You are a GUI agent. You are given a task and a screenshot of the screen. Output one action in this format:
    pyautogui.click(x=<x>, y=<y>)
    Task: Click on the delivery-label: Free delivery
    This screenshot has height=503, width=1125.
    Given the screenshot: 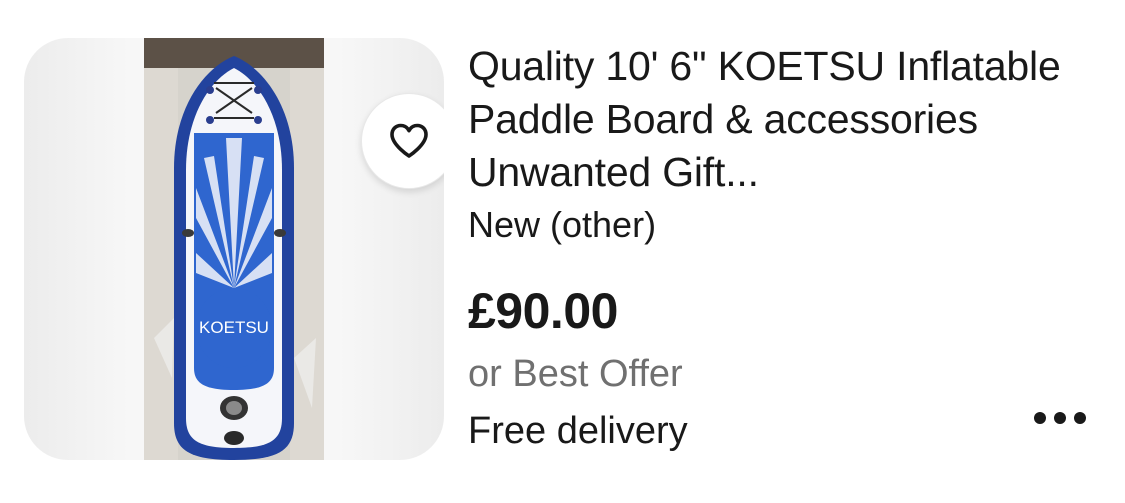 What is the action you would take?
    pyautogui.click(x=578, y=431)
    